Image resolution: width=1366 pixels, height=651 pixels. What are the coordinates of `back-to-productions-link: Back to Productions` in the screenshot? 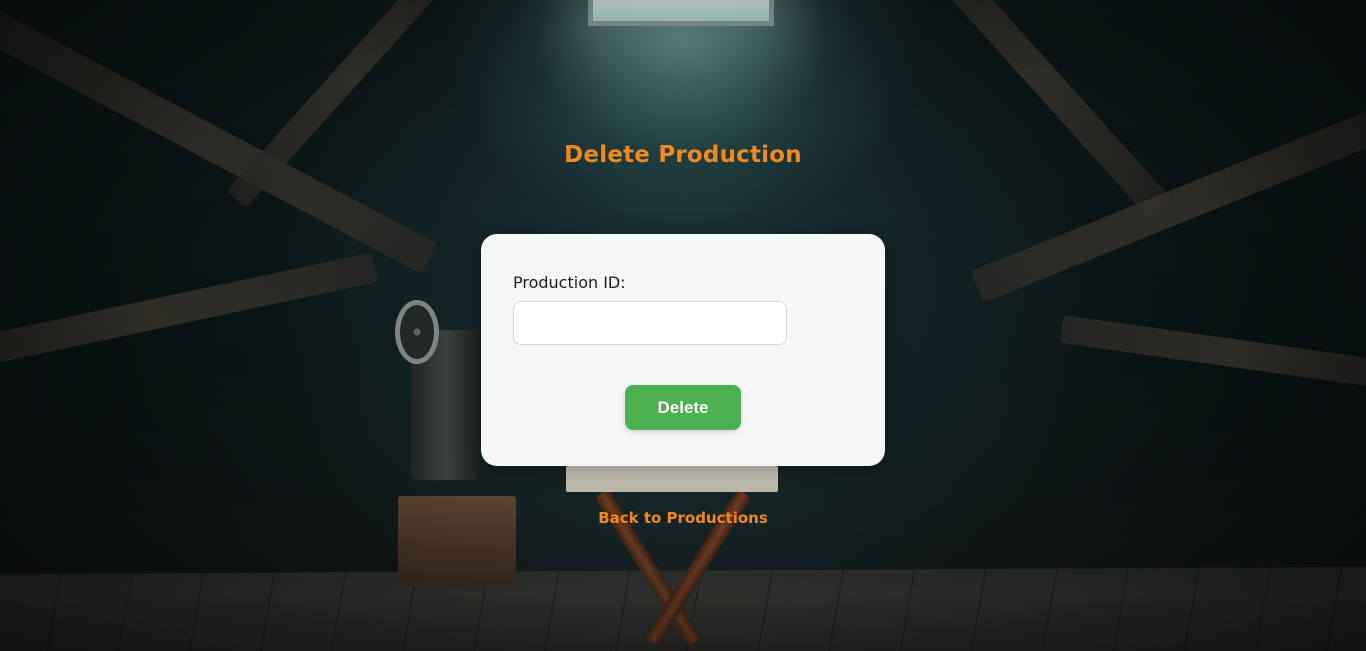 It's located at (683, 518).